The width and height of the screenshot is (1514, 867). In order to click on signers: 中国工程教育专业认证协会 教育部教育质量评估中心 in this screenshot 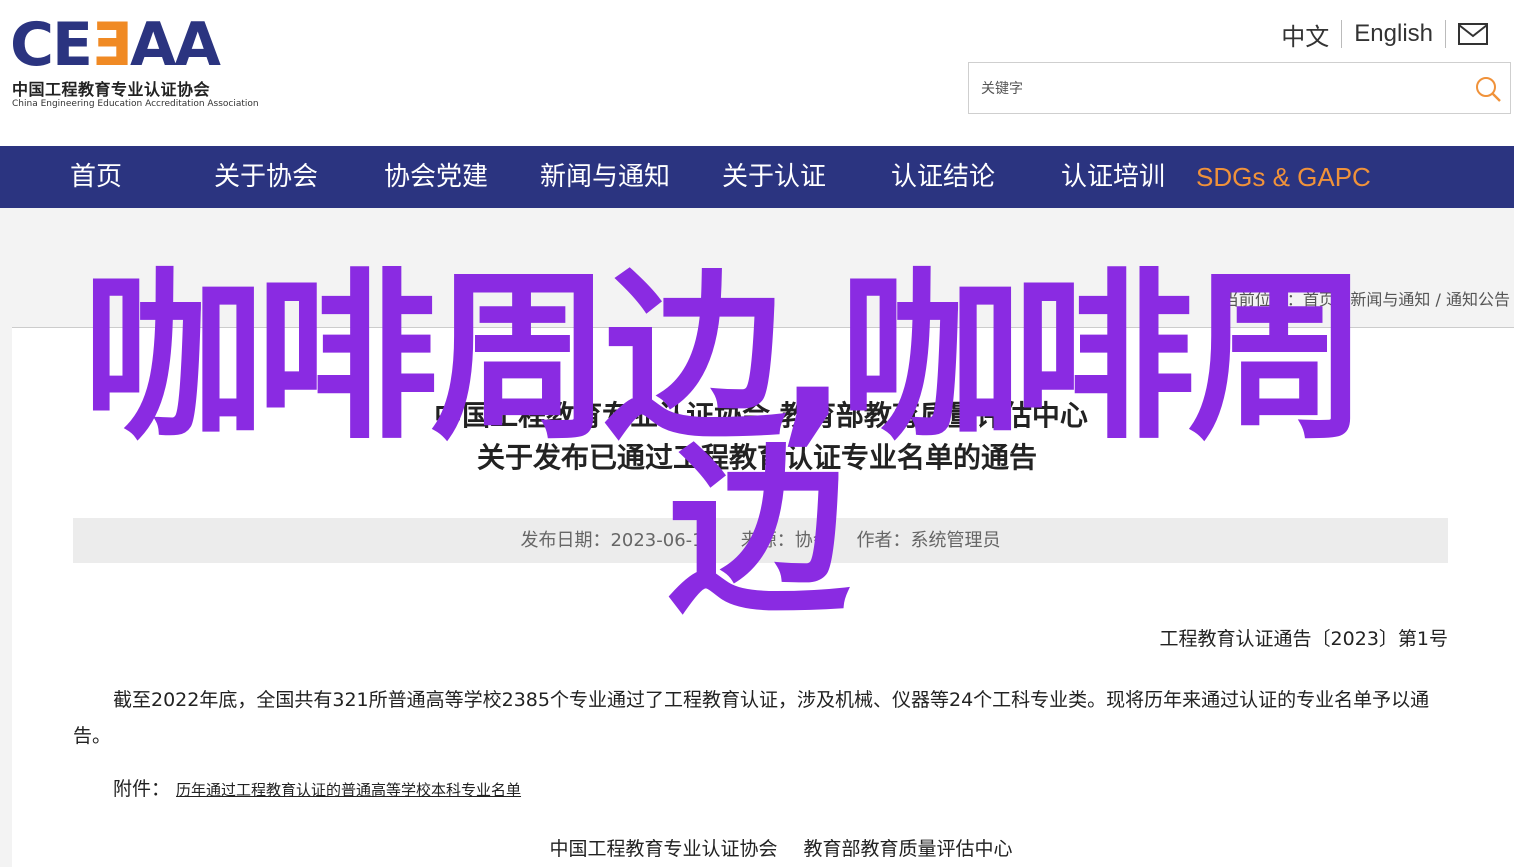, I will do `click(757, 847)`.